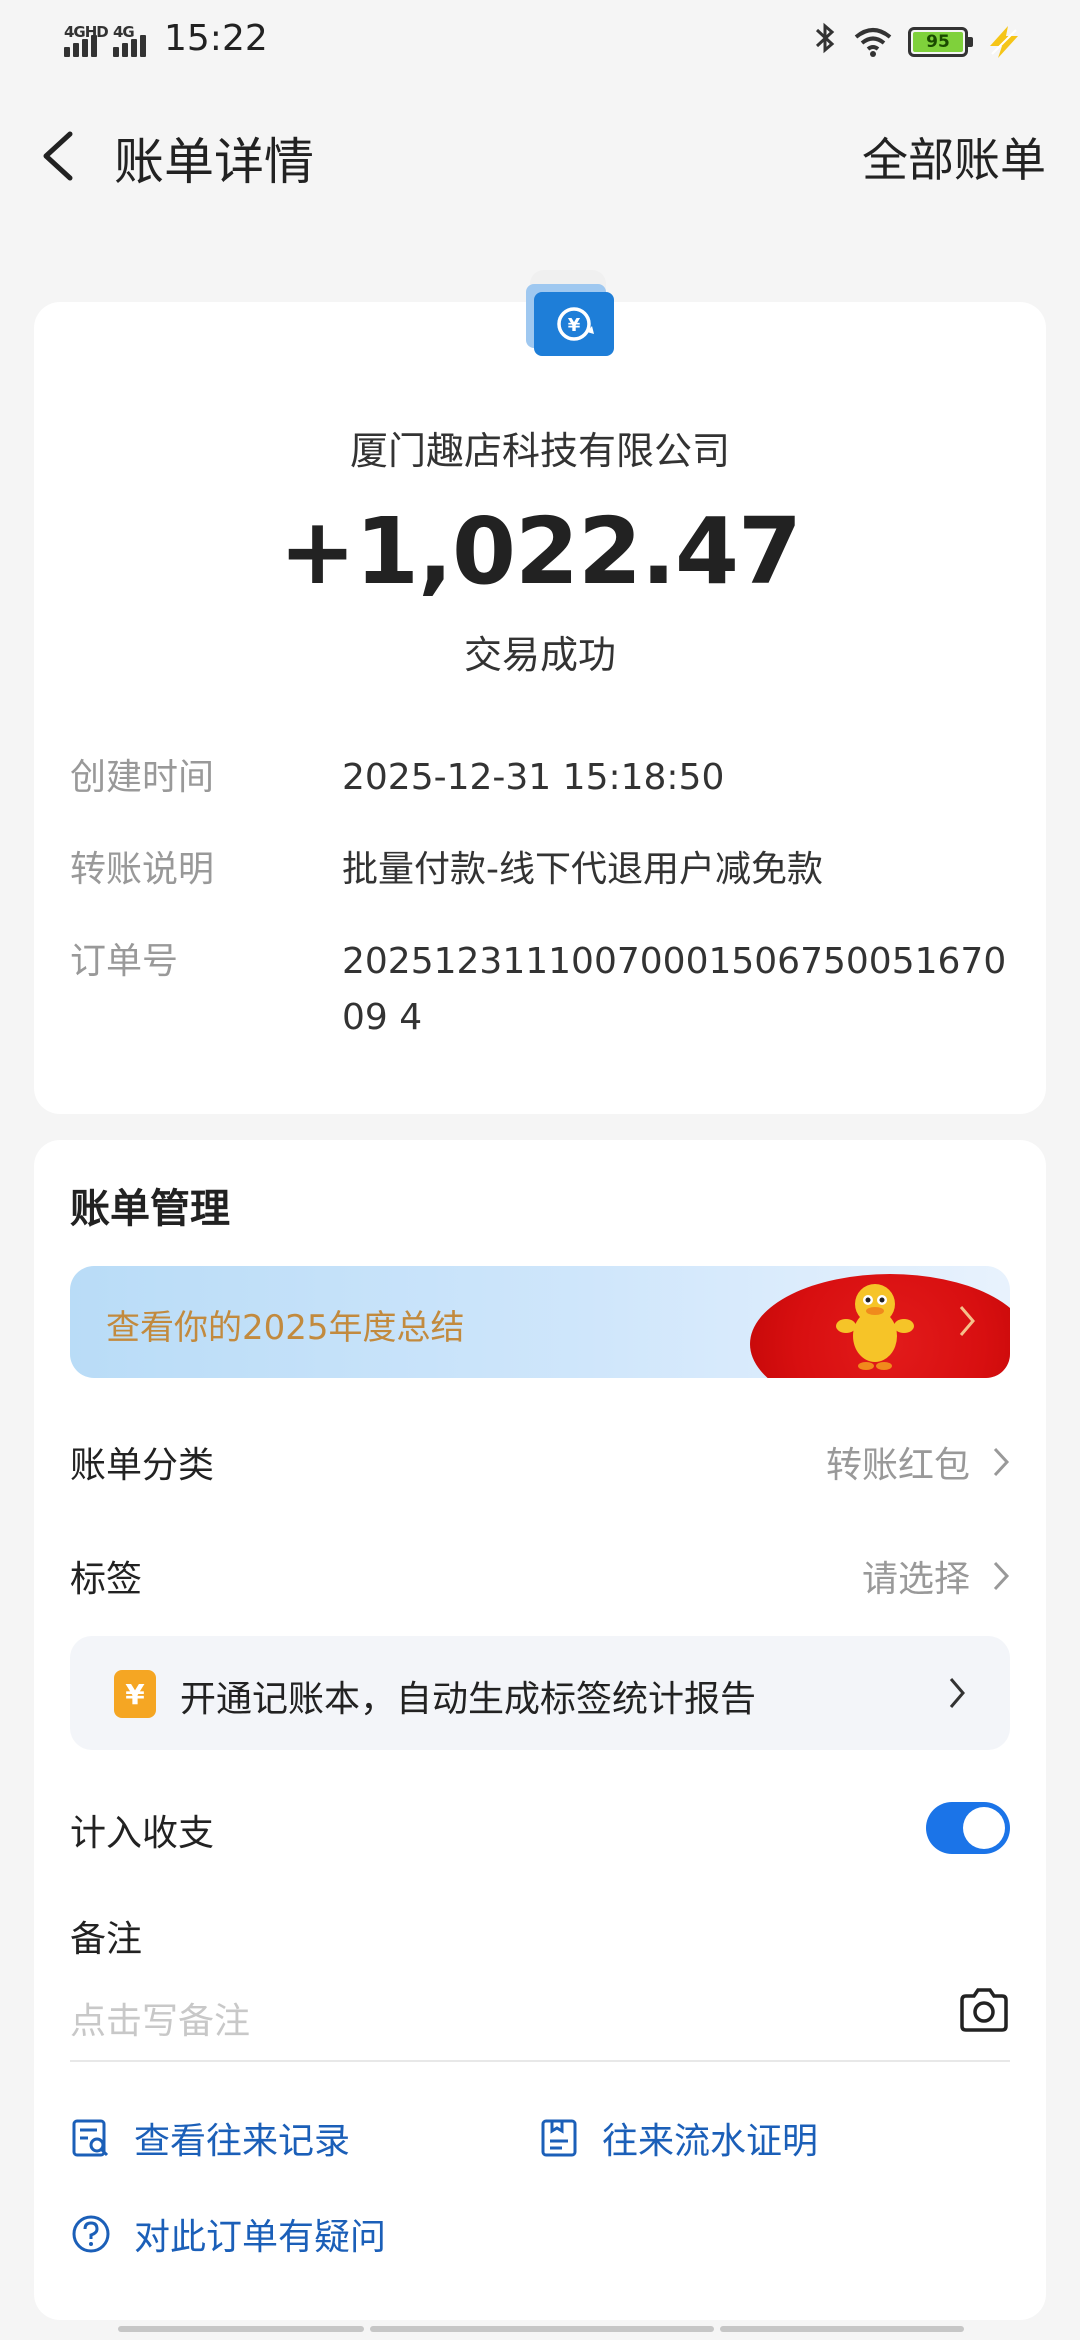 The image size is (1080, 2340). Describe the element at coordinates (260, 2237) in the screenshot. I see `link-text: 对此订单有疑问` at that location.